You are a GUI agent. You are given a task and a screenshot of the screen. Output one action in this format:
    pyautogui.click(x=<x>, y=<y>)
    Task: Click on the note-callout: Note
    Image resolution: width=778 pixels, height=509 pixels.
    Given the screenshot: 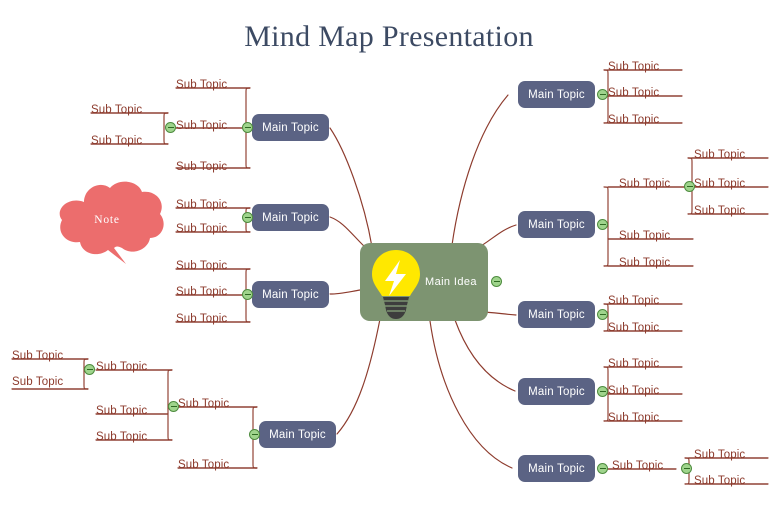 What is the action you would take?
    pyautogui.click(x=107, y=225)
    